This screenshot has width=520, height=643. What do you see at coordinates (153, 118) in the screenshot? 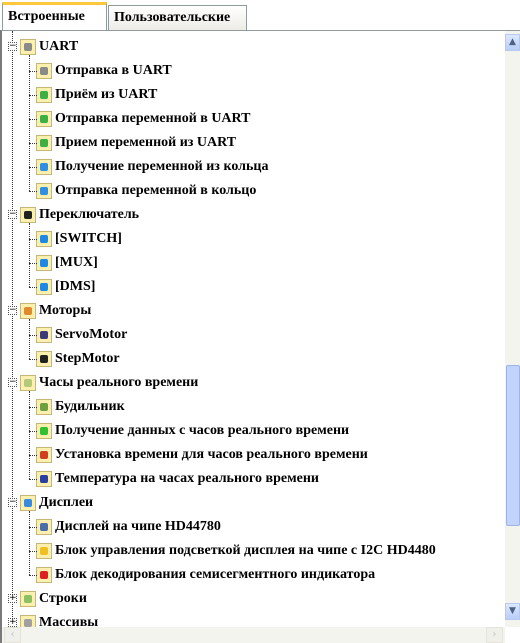
I see `item-label: Отправка переменной в UART` at bounding box center [153, 118].